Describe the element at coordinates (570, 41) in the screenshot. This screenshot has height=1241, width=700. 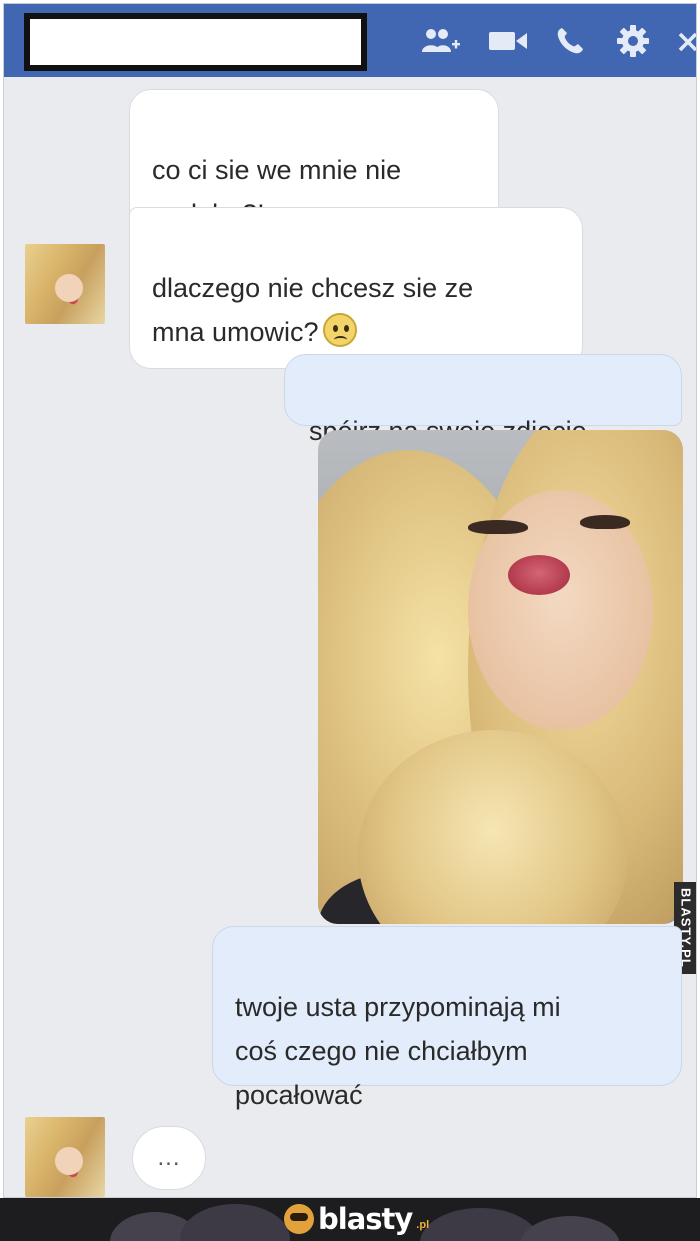
I see `phone-icon` at that location.